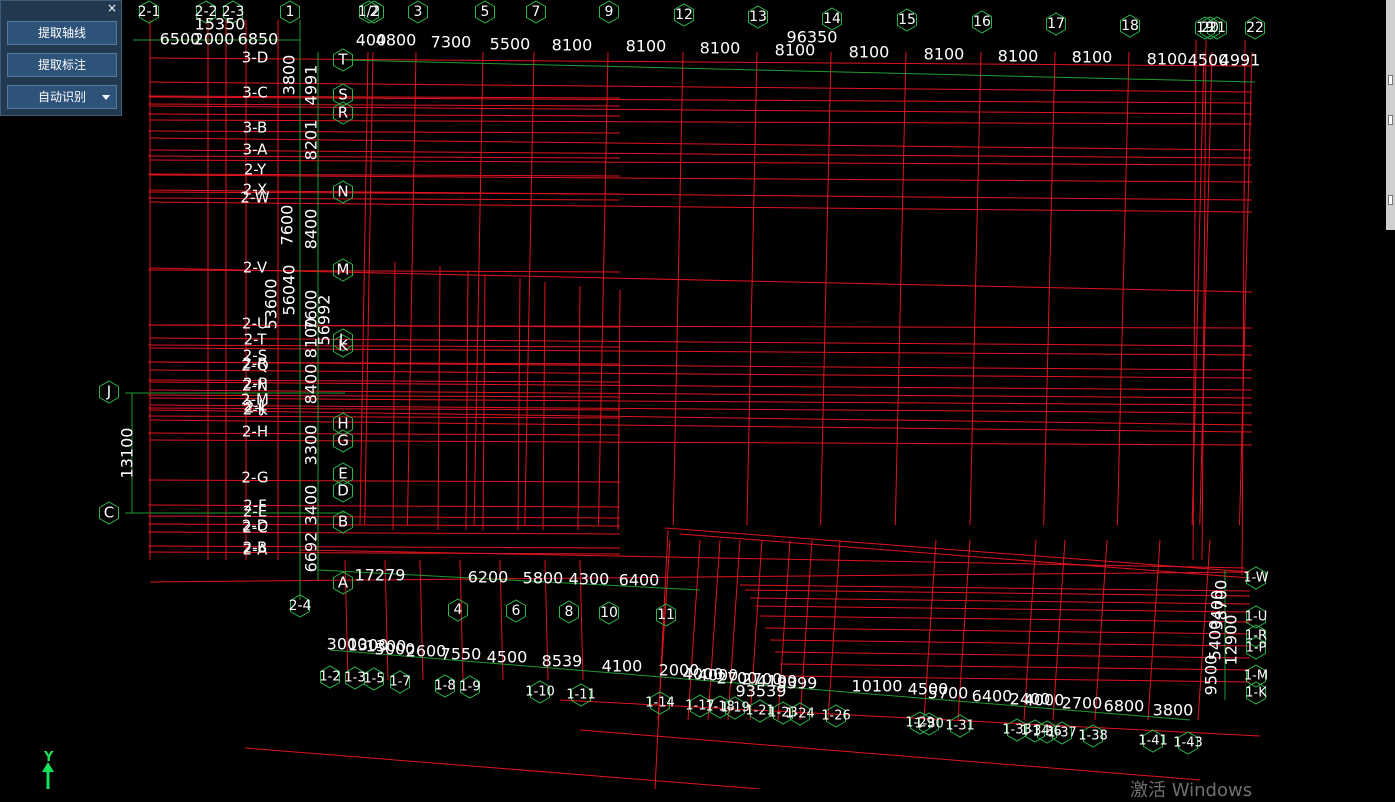 The height and width of the screenshot is (802, 1395). Describe the element at coordinates (254, 366) in the screenshot. I see `row-axis-label: 2-Q` at that location.